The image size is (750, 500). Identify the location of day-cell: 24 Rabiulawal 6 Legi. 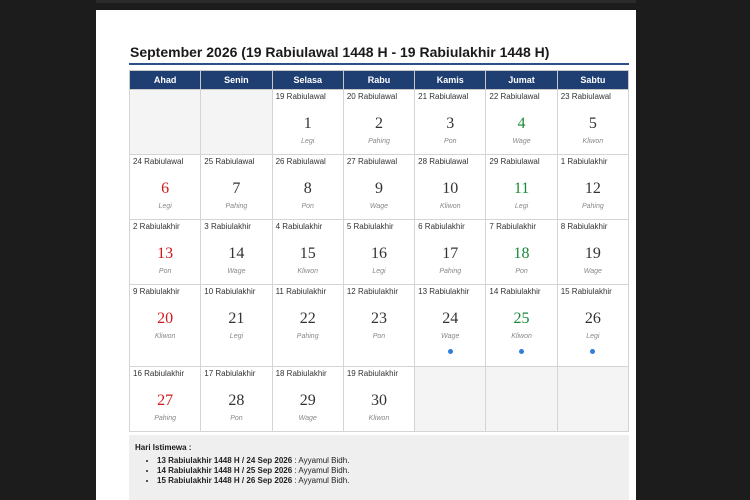
(165, 187).